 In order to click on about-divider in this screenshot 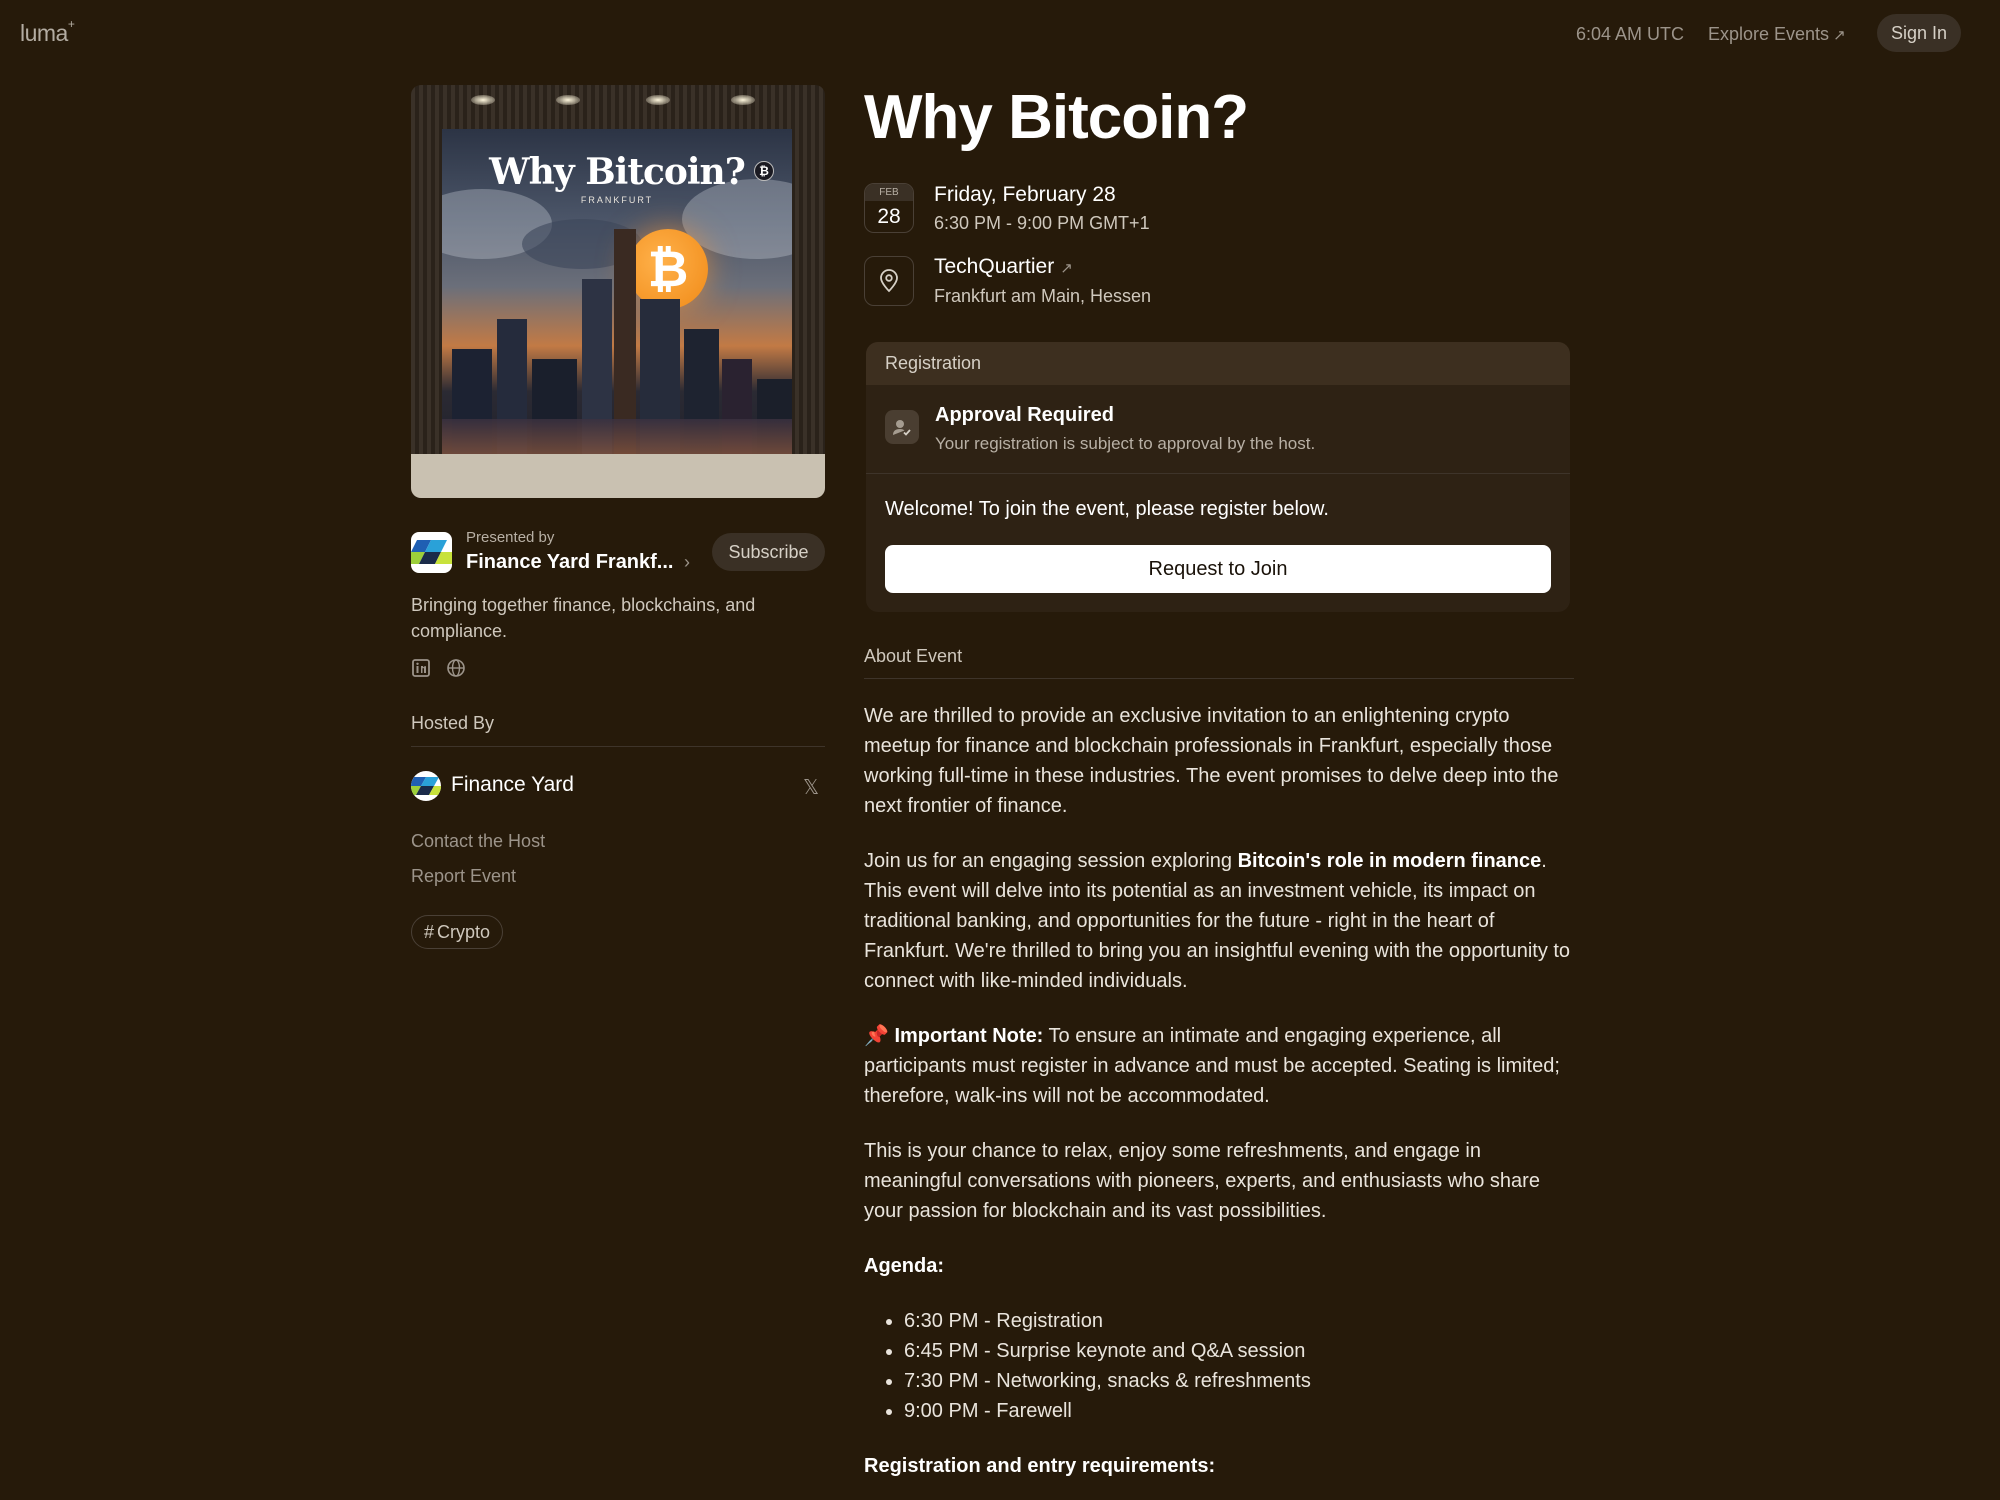, I will do `click(1219, 678)`.